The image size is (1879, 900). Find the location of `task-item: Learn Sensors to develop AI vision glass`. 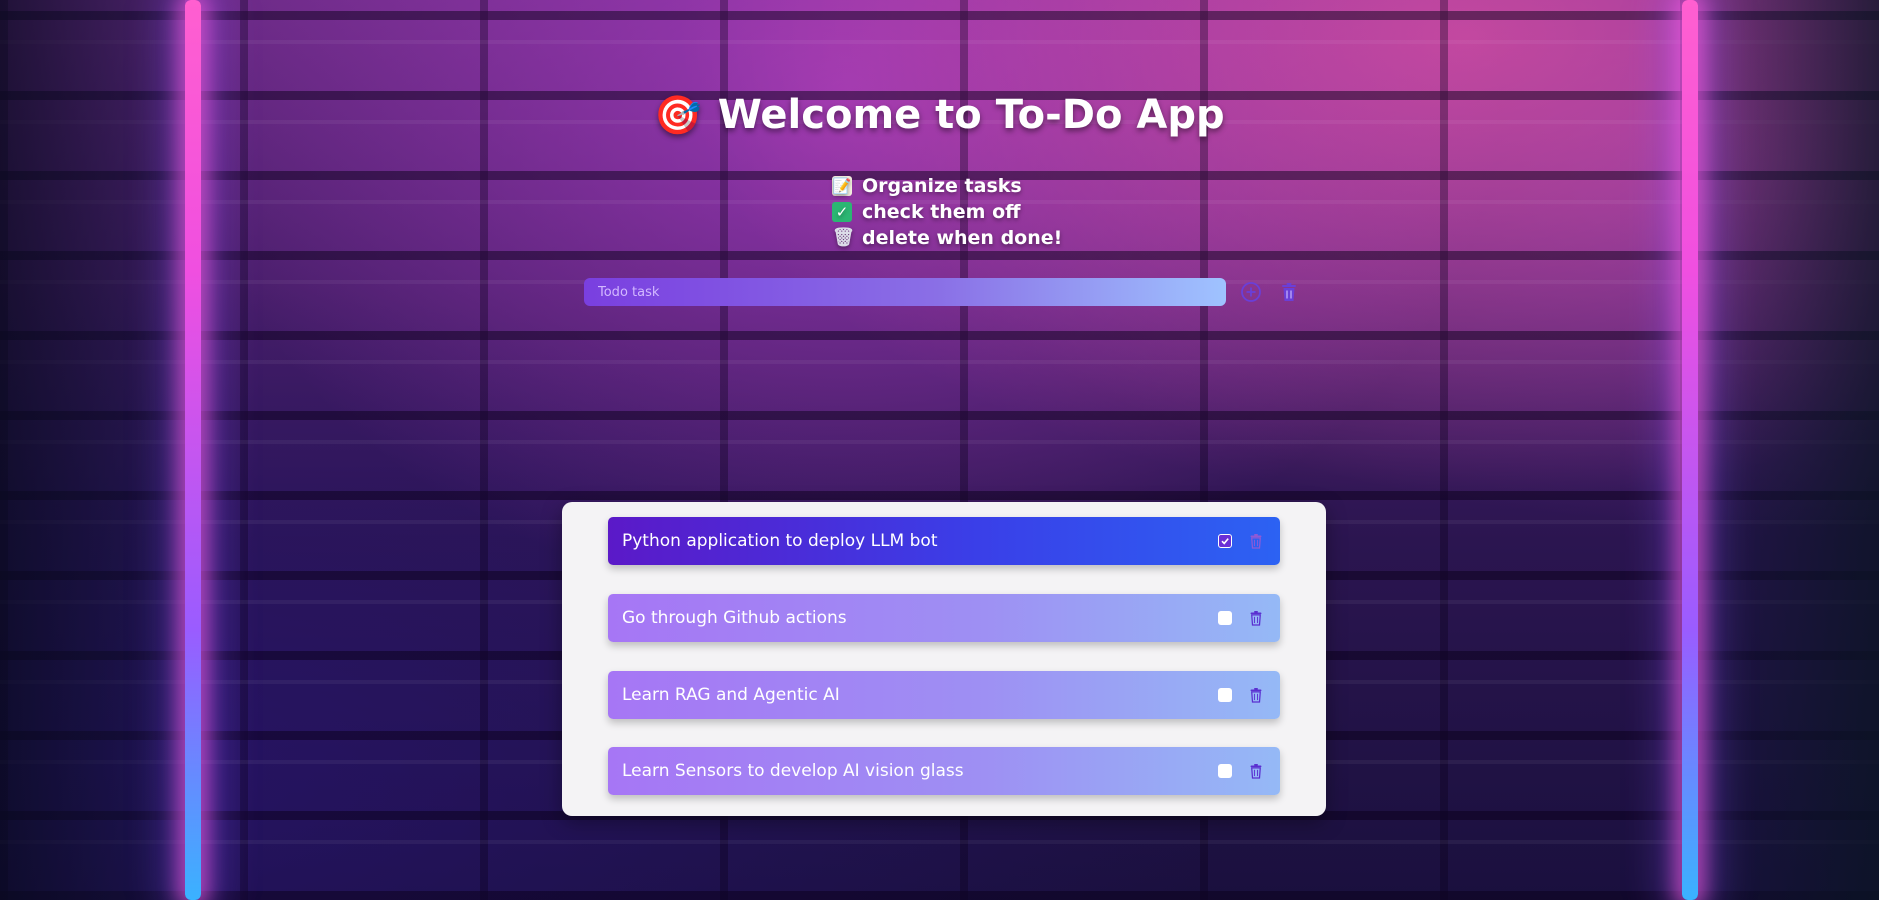

task-item: Learn Sensors to develop AI vision glass is located at coordinates (944, 771).